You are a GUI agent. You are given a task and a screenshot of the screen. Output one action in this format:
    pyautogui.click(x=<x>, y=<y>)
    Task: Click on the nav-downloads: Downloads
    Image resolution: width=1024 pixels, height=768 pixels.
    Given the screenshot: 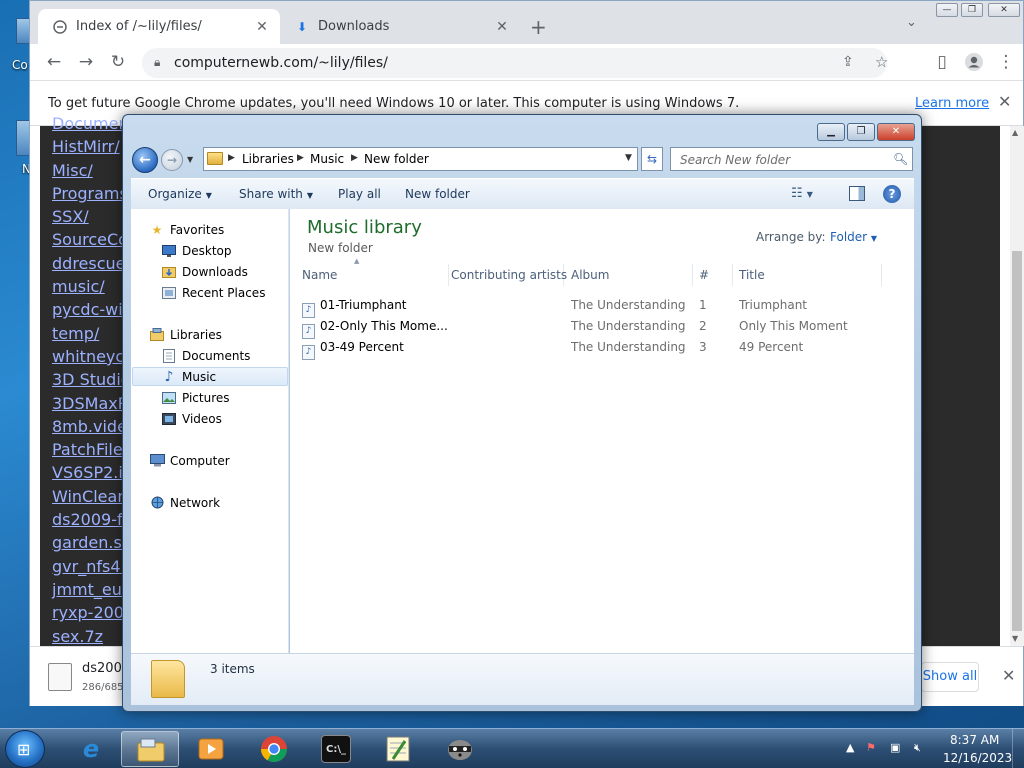 What is the action you would take?
    pyautogui.click(x=204, y=271)
    